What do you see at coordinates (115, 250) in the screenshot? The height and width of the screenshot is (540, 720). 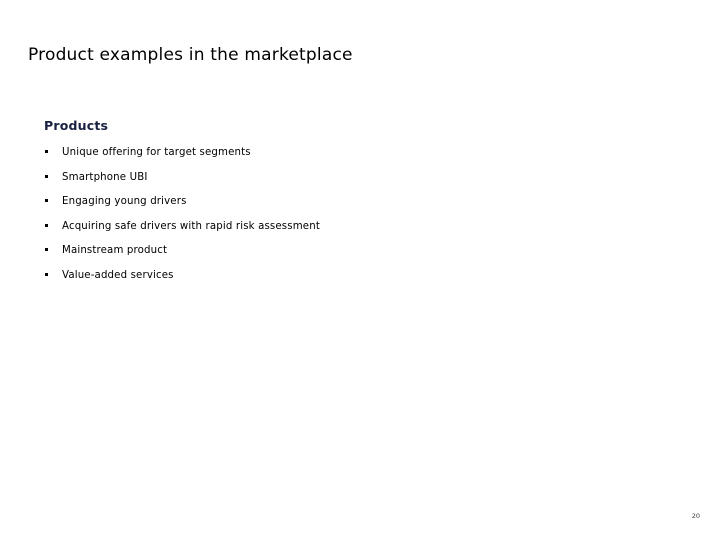 I see `list-item-label: Mainstream product` at bounding box center [115, 250].